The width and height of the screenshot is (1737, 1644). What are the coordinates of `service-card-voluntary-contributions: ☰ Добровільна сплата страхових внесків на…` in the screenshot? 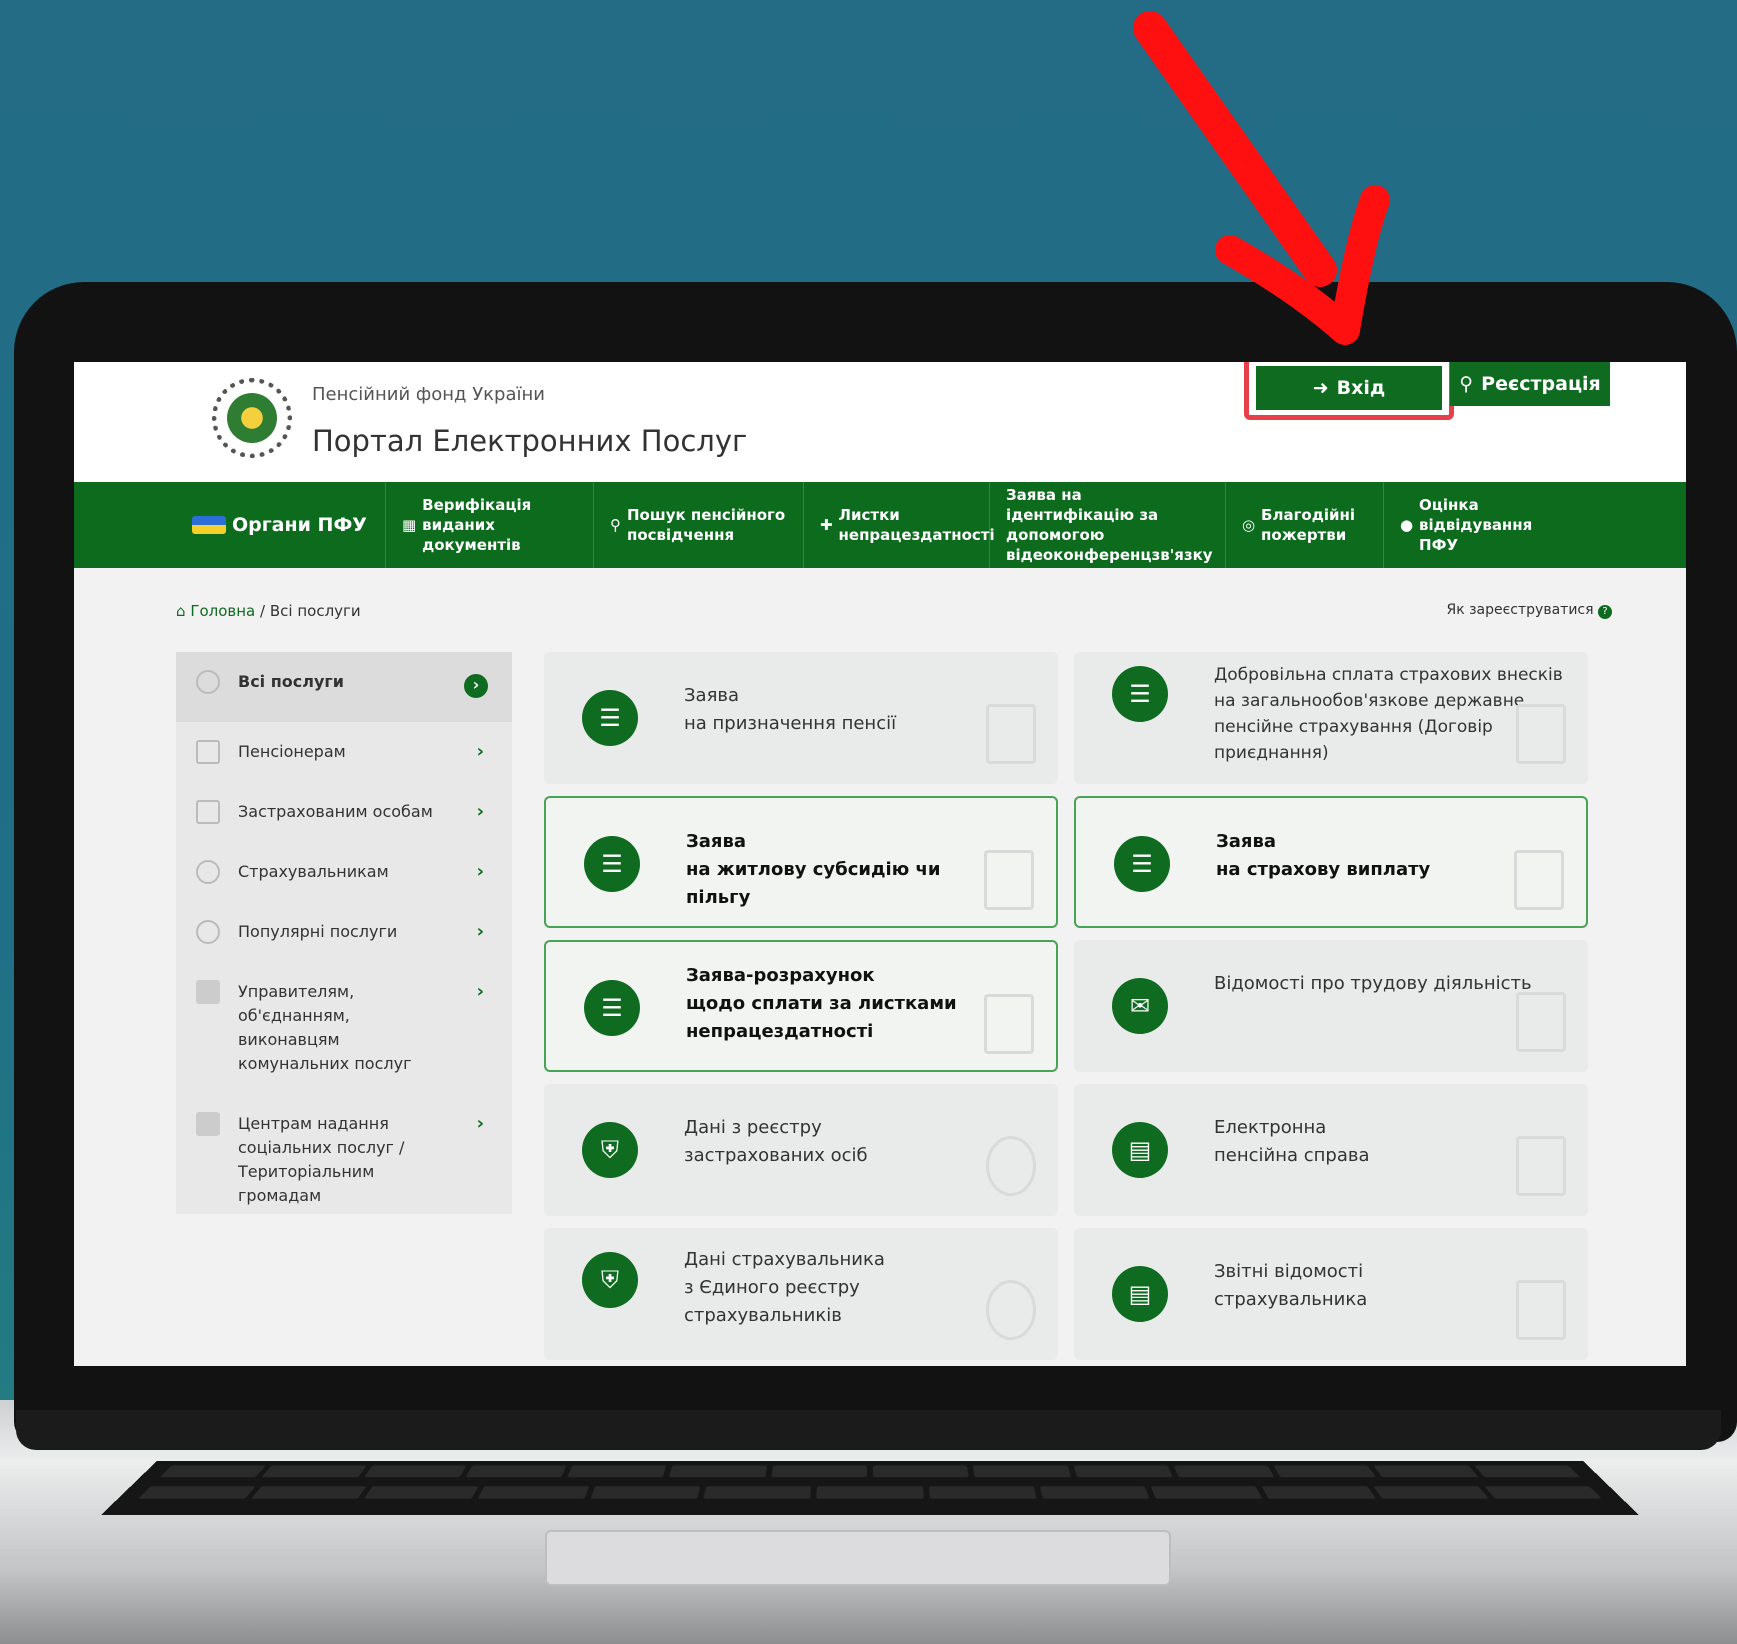 It's located at (1331, 718).